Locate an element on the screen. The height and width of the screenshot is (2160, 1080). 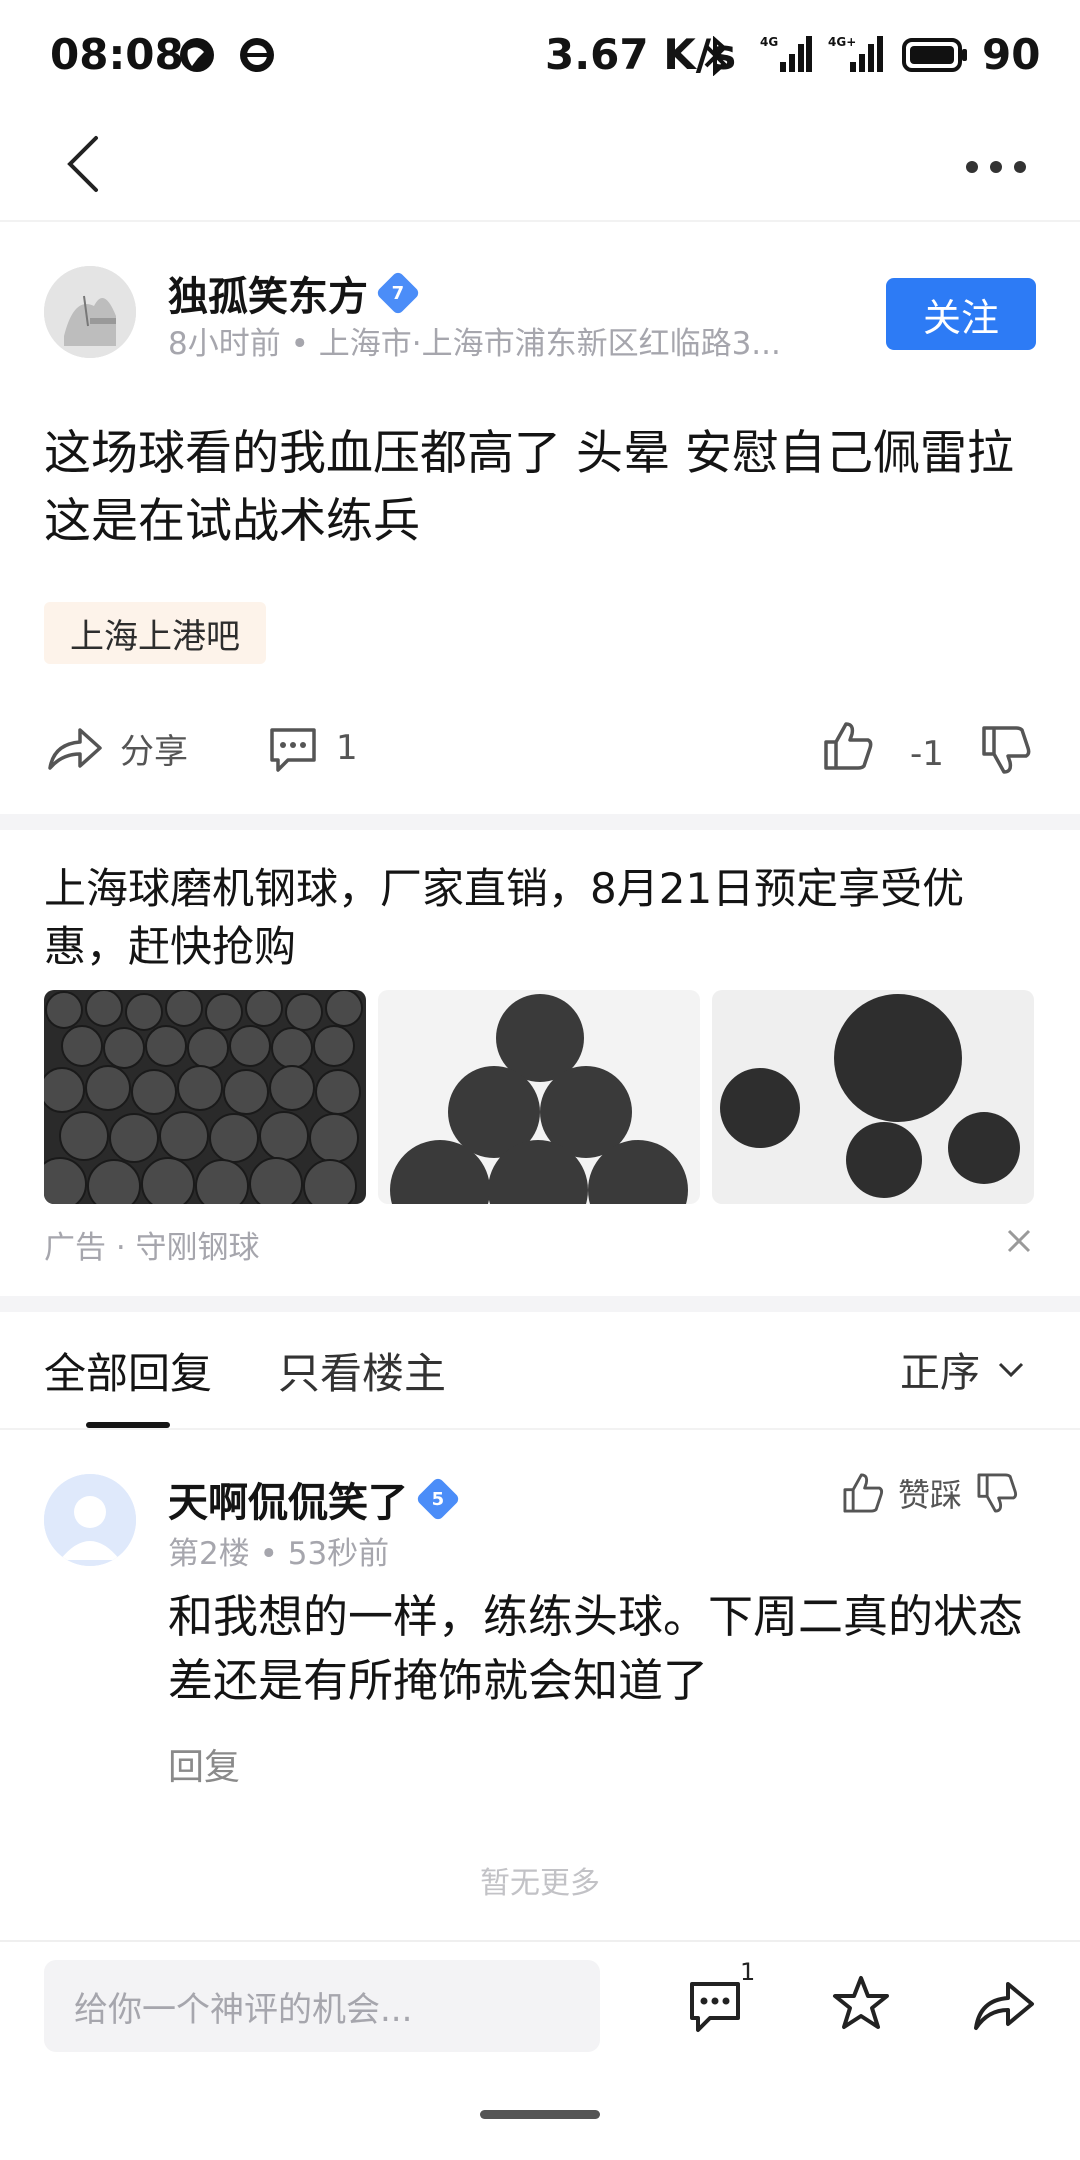
signal-4g-plus-icon: 4G+ is located at coordinates (856, 56).